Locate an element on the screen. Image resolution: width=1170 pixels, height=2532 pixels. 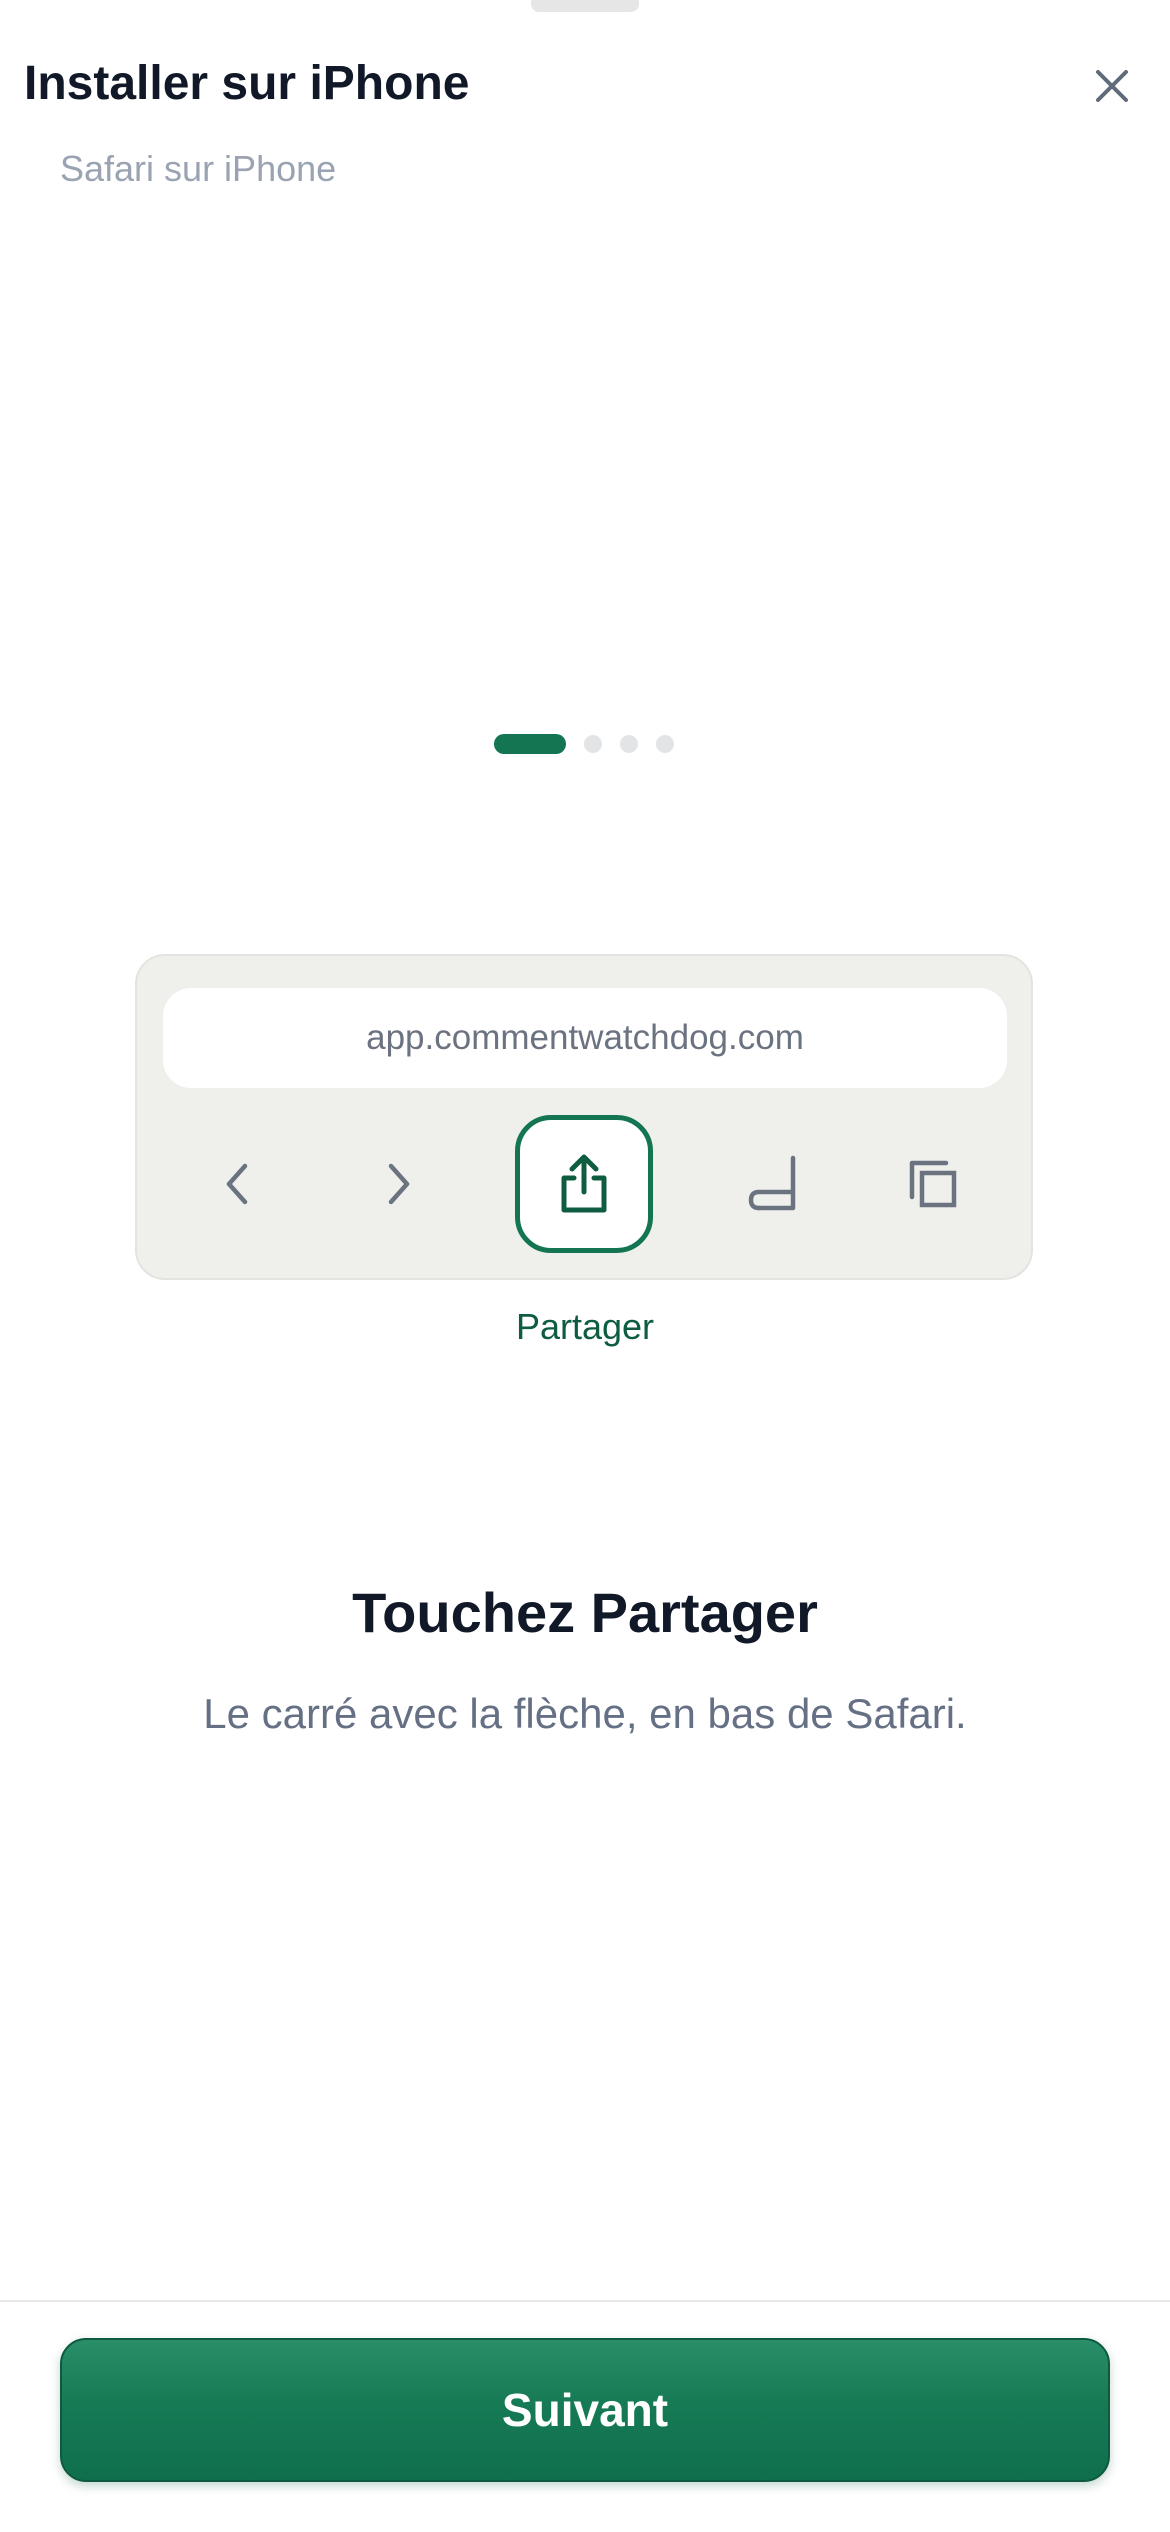
tabs-icon is located at coordinates (934, 1185).